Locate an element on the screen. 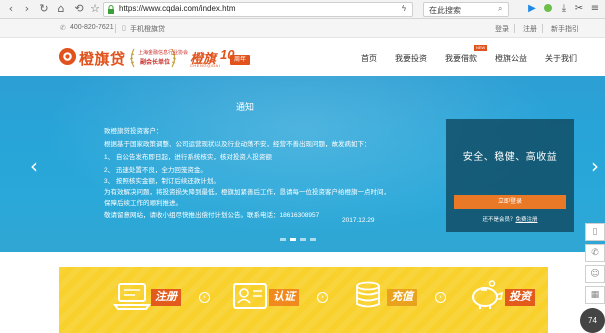  login-now-button: 立即登录 is located at coordinates (510, 202).